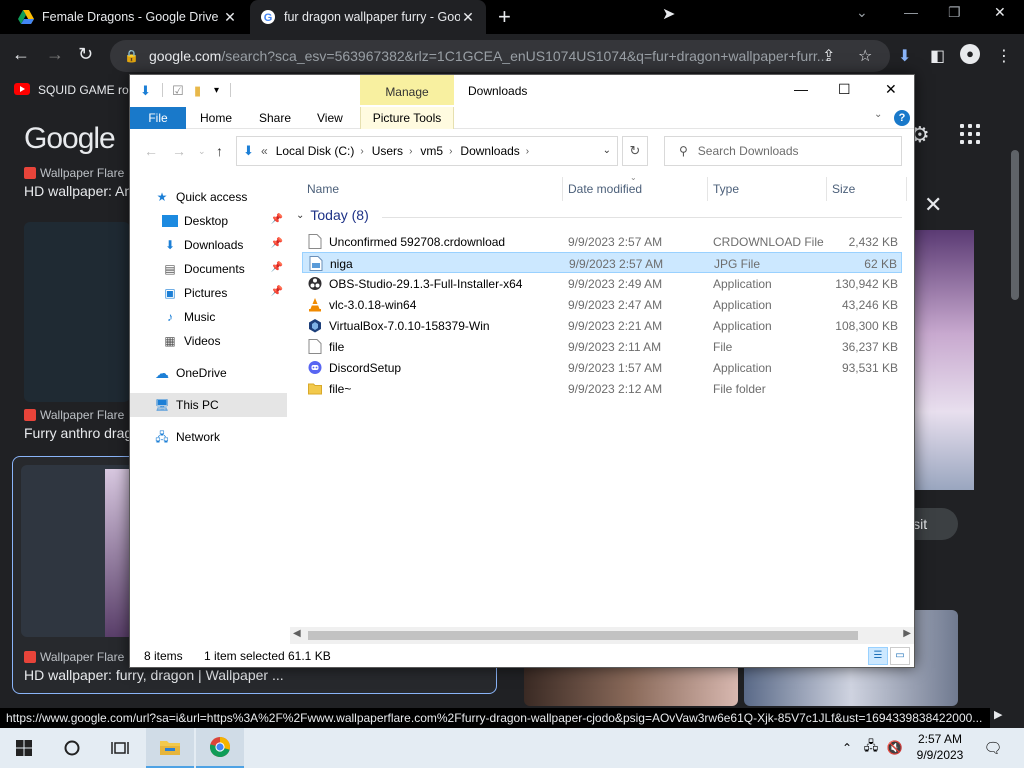 This screenshot has width=1024, height=768. What do you see at coordinates (86, 90) in the screenshot?
I see `bookmark-squid-game: SQUID GAME rob` at bounding box center [86, 90].